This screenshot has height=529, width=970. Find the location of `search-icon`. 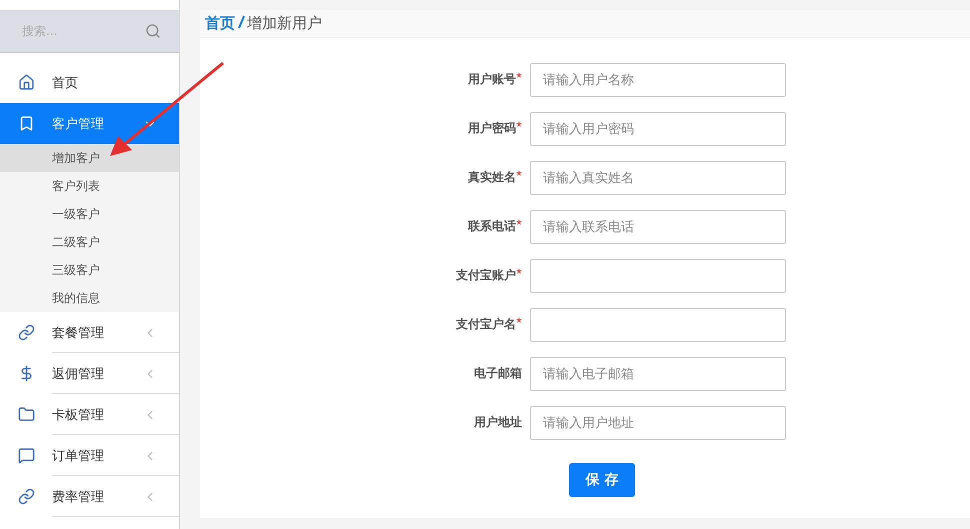

search-icon is located at coordinates (153, 31).